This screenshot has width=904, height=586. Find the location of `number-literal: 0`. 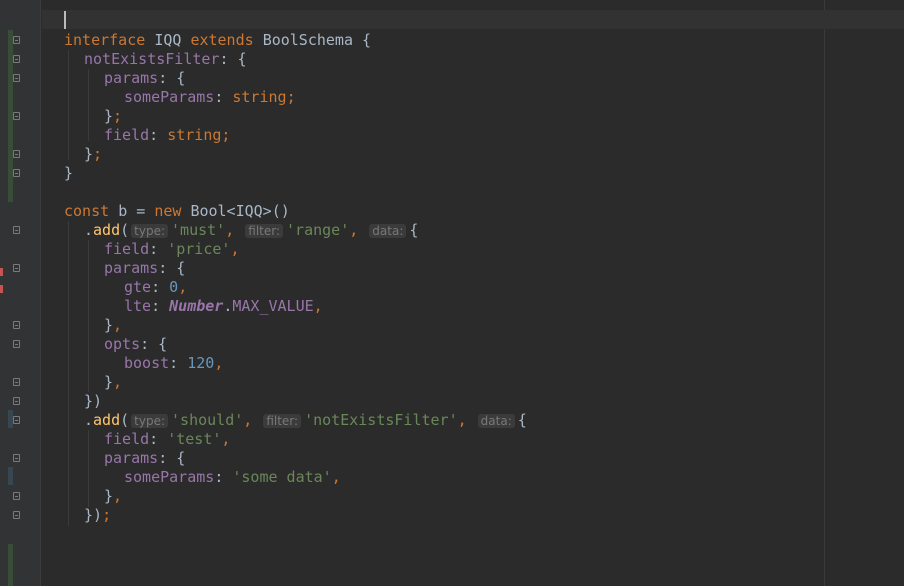

number-literal: 0 is located at coordinates (174, 287).